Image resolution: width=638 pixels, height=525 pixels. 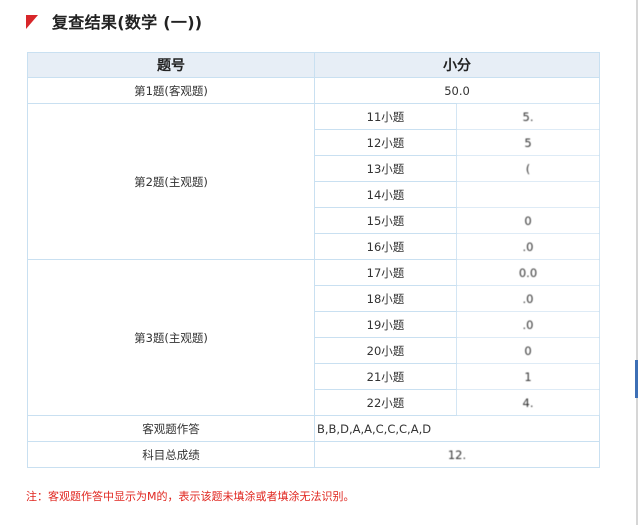 What do you see at coordinates (171, 65) in the screenshot?
I see `header-question: 题号` at bounding box center [171, 65].